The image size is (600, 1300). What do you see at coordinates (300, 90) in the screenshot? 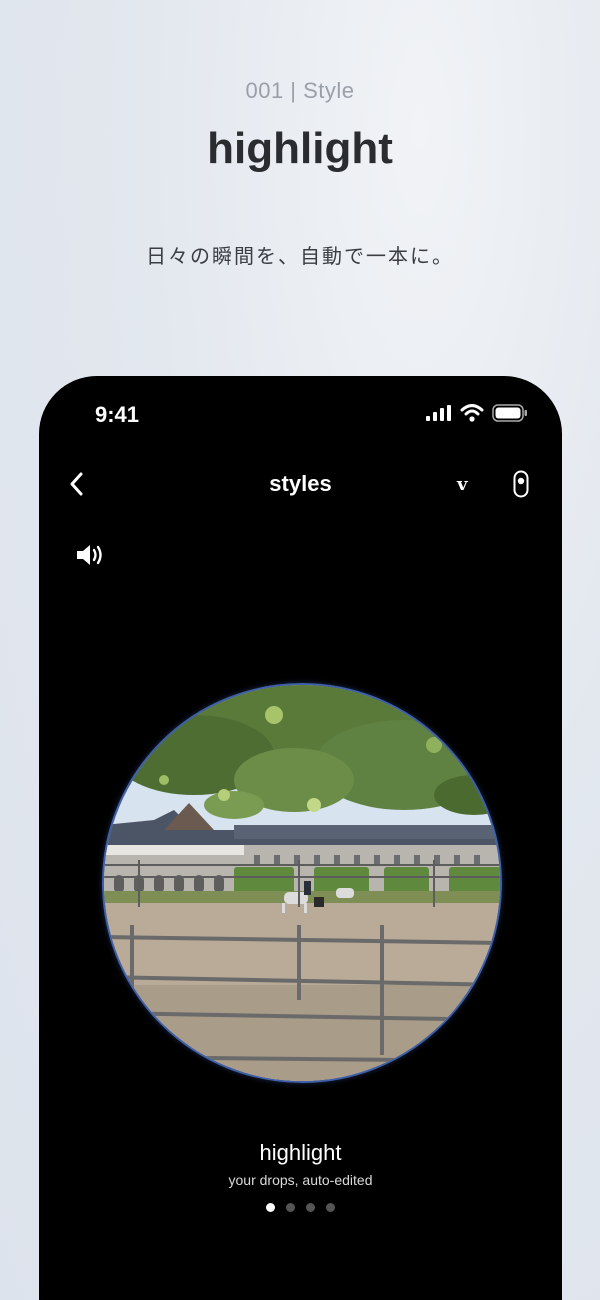
I see `promo-label: 001 | Style` at bounding box center [300, 90].